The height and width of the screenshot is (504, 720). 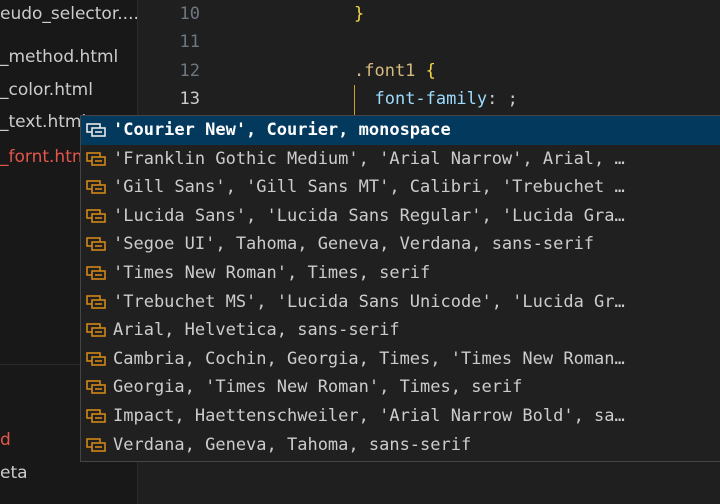 What do you see at coordinates (189, 42) in the screenshot?
I see `line-number: 11` at bounding box center [189, 42].